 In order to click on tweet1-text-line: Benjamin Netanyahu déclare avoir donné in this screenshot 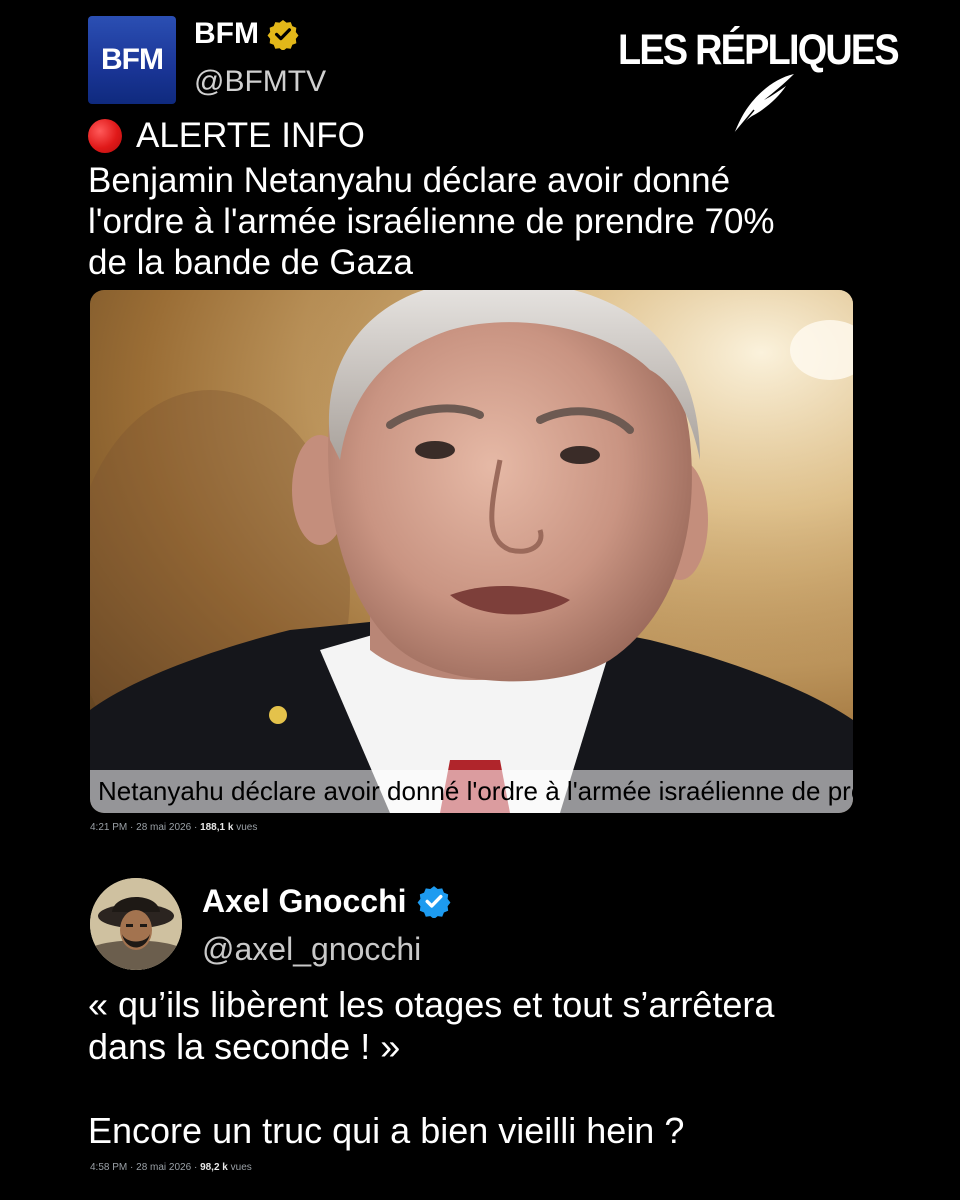, I will do `click(409, 180)`.